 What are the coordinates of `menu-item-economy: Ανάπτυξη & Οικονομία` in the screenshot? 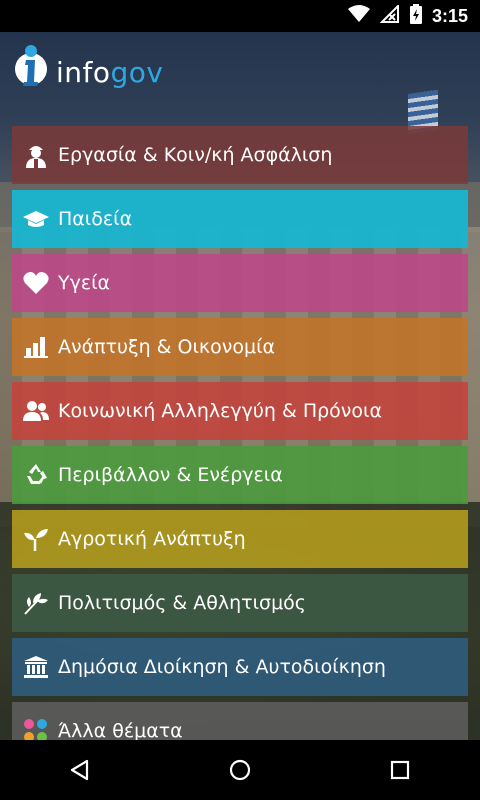 It's located at (240, 347).